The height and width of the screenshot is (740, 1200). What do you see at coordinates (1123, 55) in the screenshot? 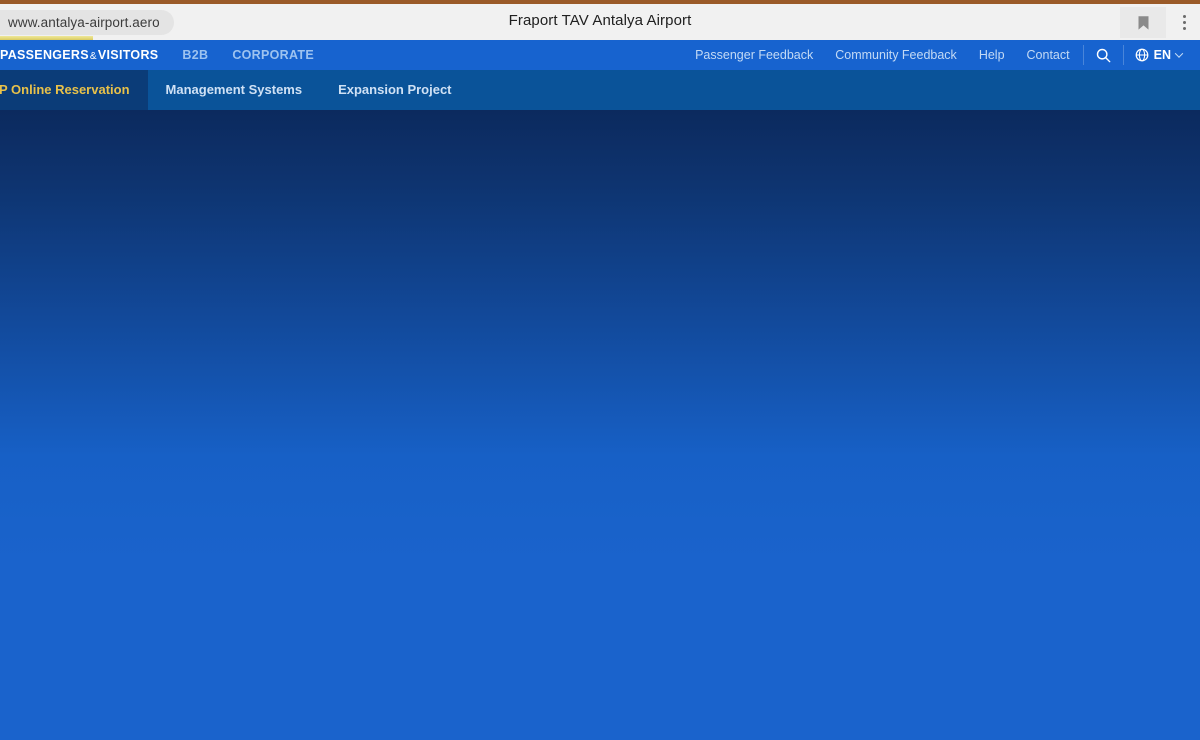
I see `nav-divider-language` at bounding box center [1123, 55].